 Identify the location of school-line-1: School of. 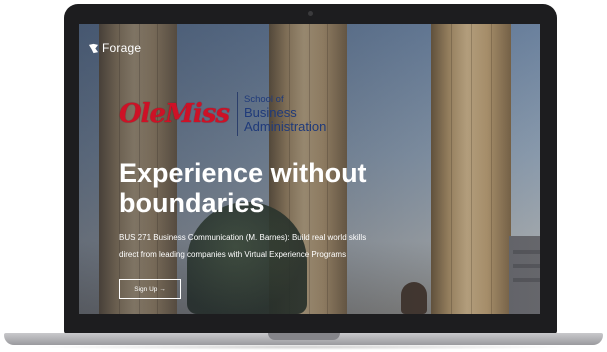
(264, 99).